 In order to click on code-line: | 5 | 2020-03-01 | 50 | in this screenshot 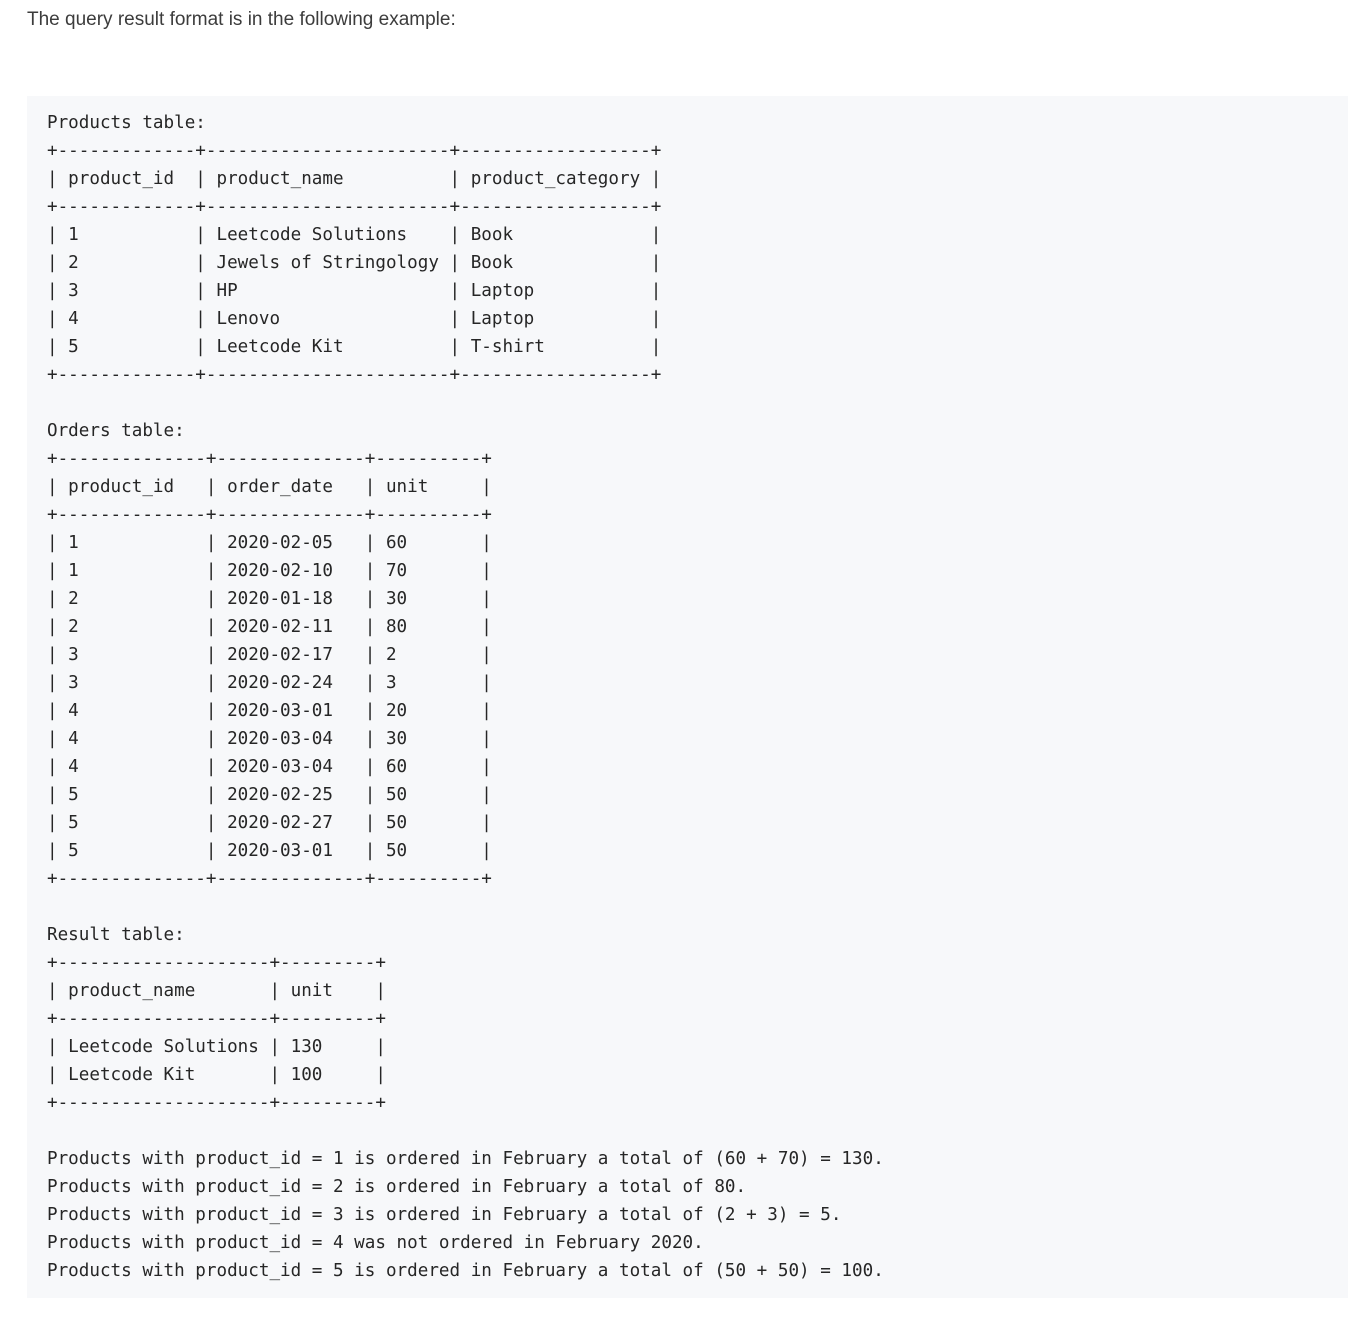, I will do `click(269, 851)`.